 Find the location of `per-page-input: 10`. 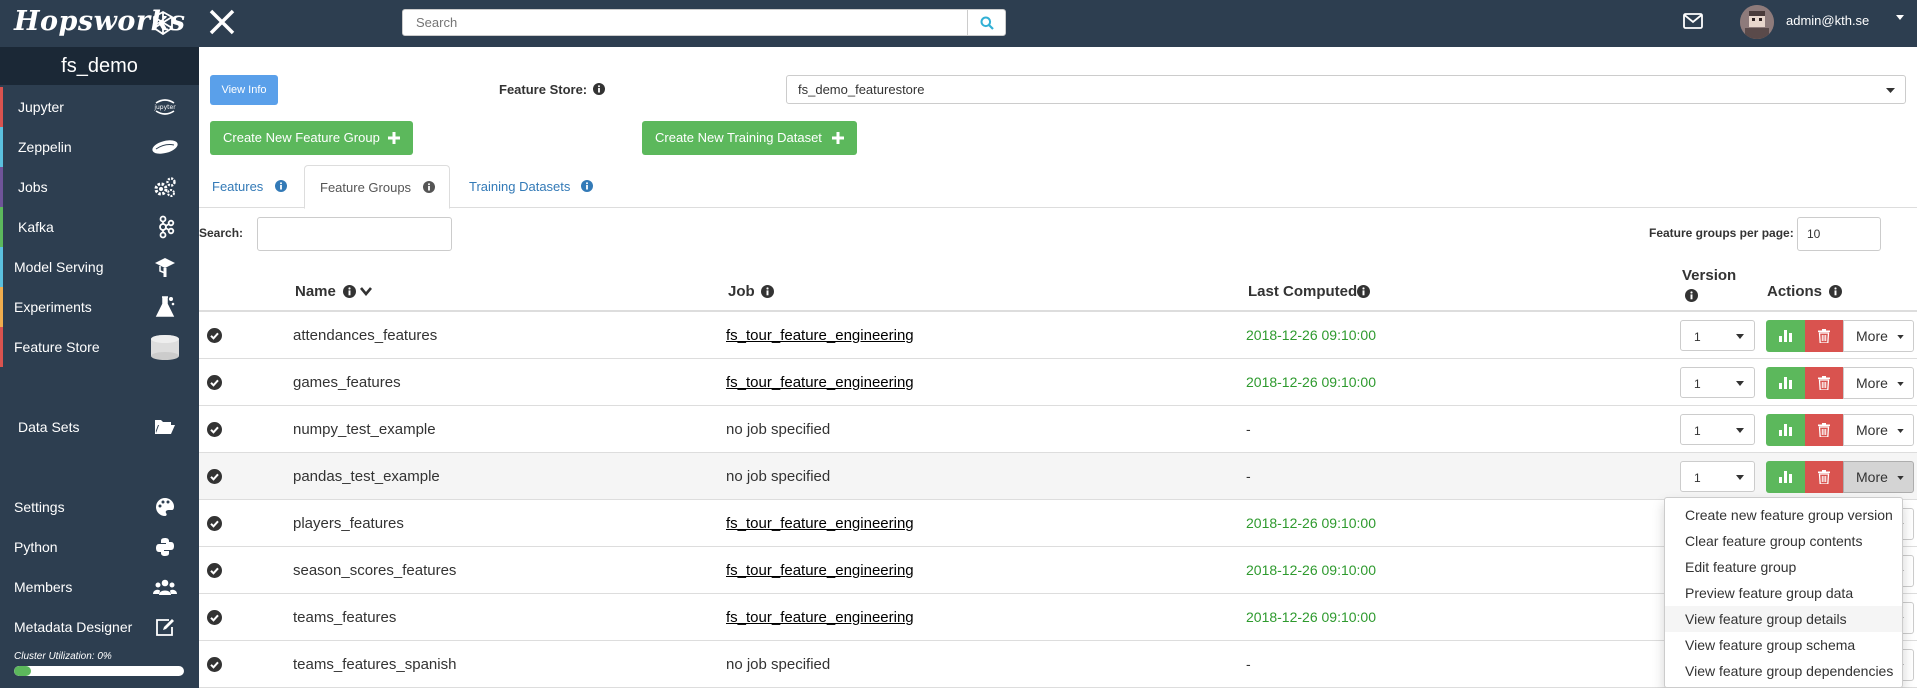

per-page-input: 10 is located at coordinates (1839, 234).